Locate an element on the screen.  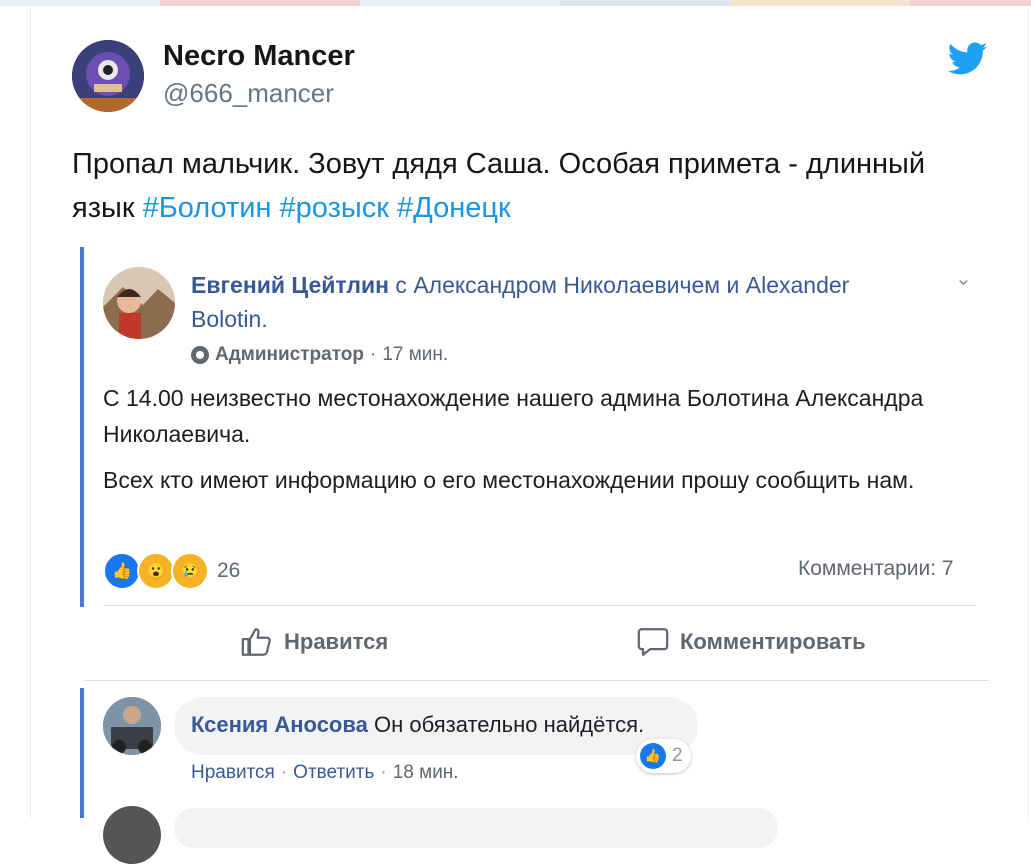
tweet-author-avatar is located at coordinates (108, 76).